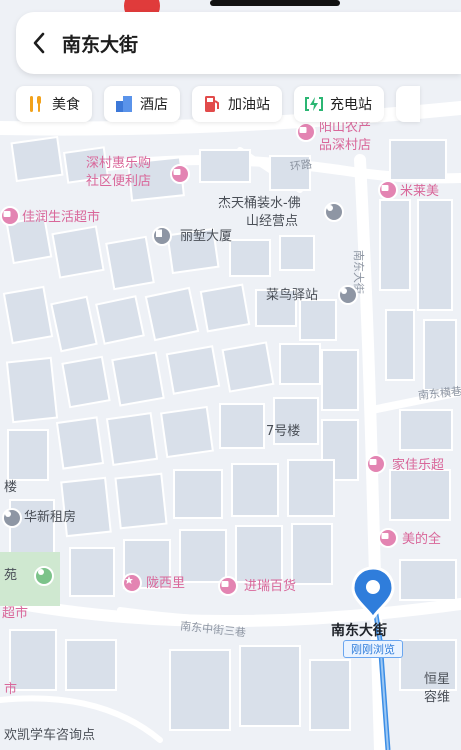  I want to click on pin-name: 南东大街, so click(359, 631).